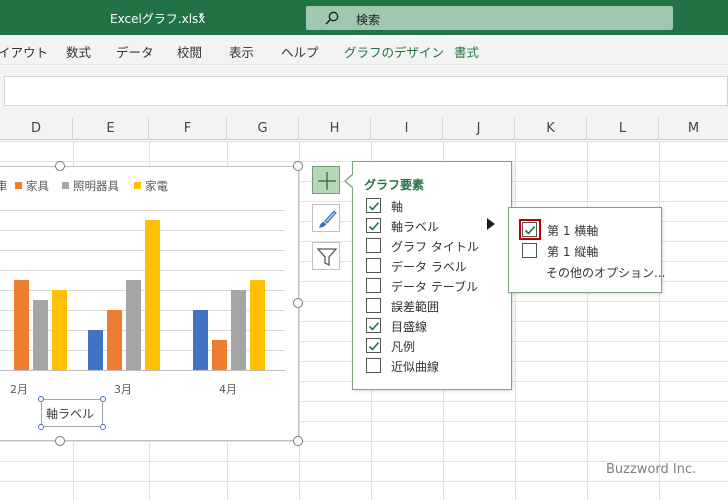  What do you see at coordinates (24, 51) in the screenshot?
I see `tab-page-layout: イアウト` at bounding box center [24, 51].